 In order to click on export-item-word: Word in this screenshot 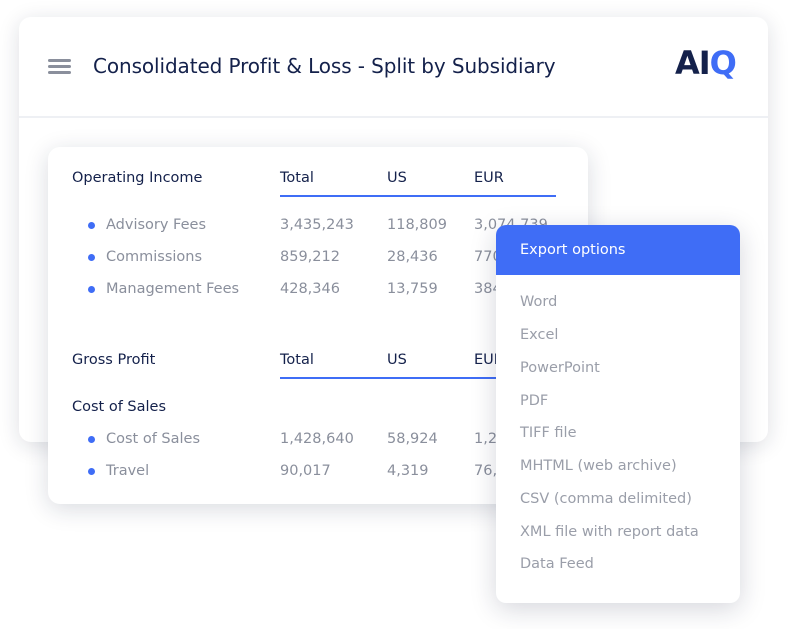, I will do `click(538, 302)`.